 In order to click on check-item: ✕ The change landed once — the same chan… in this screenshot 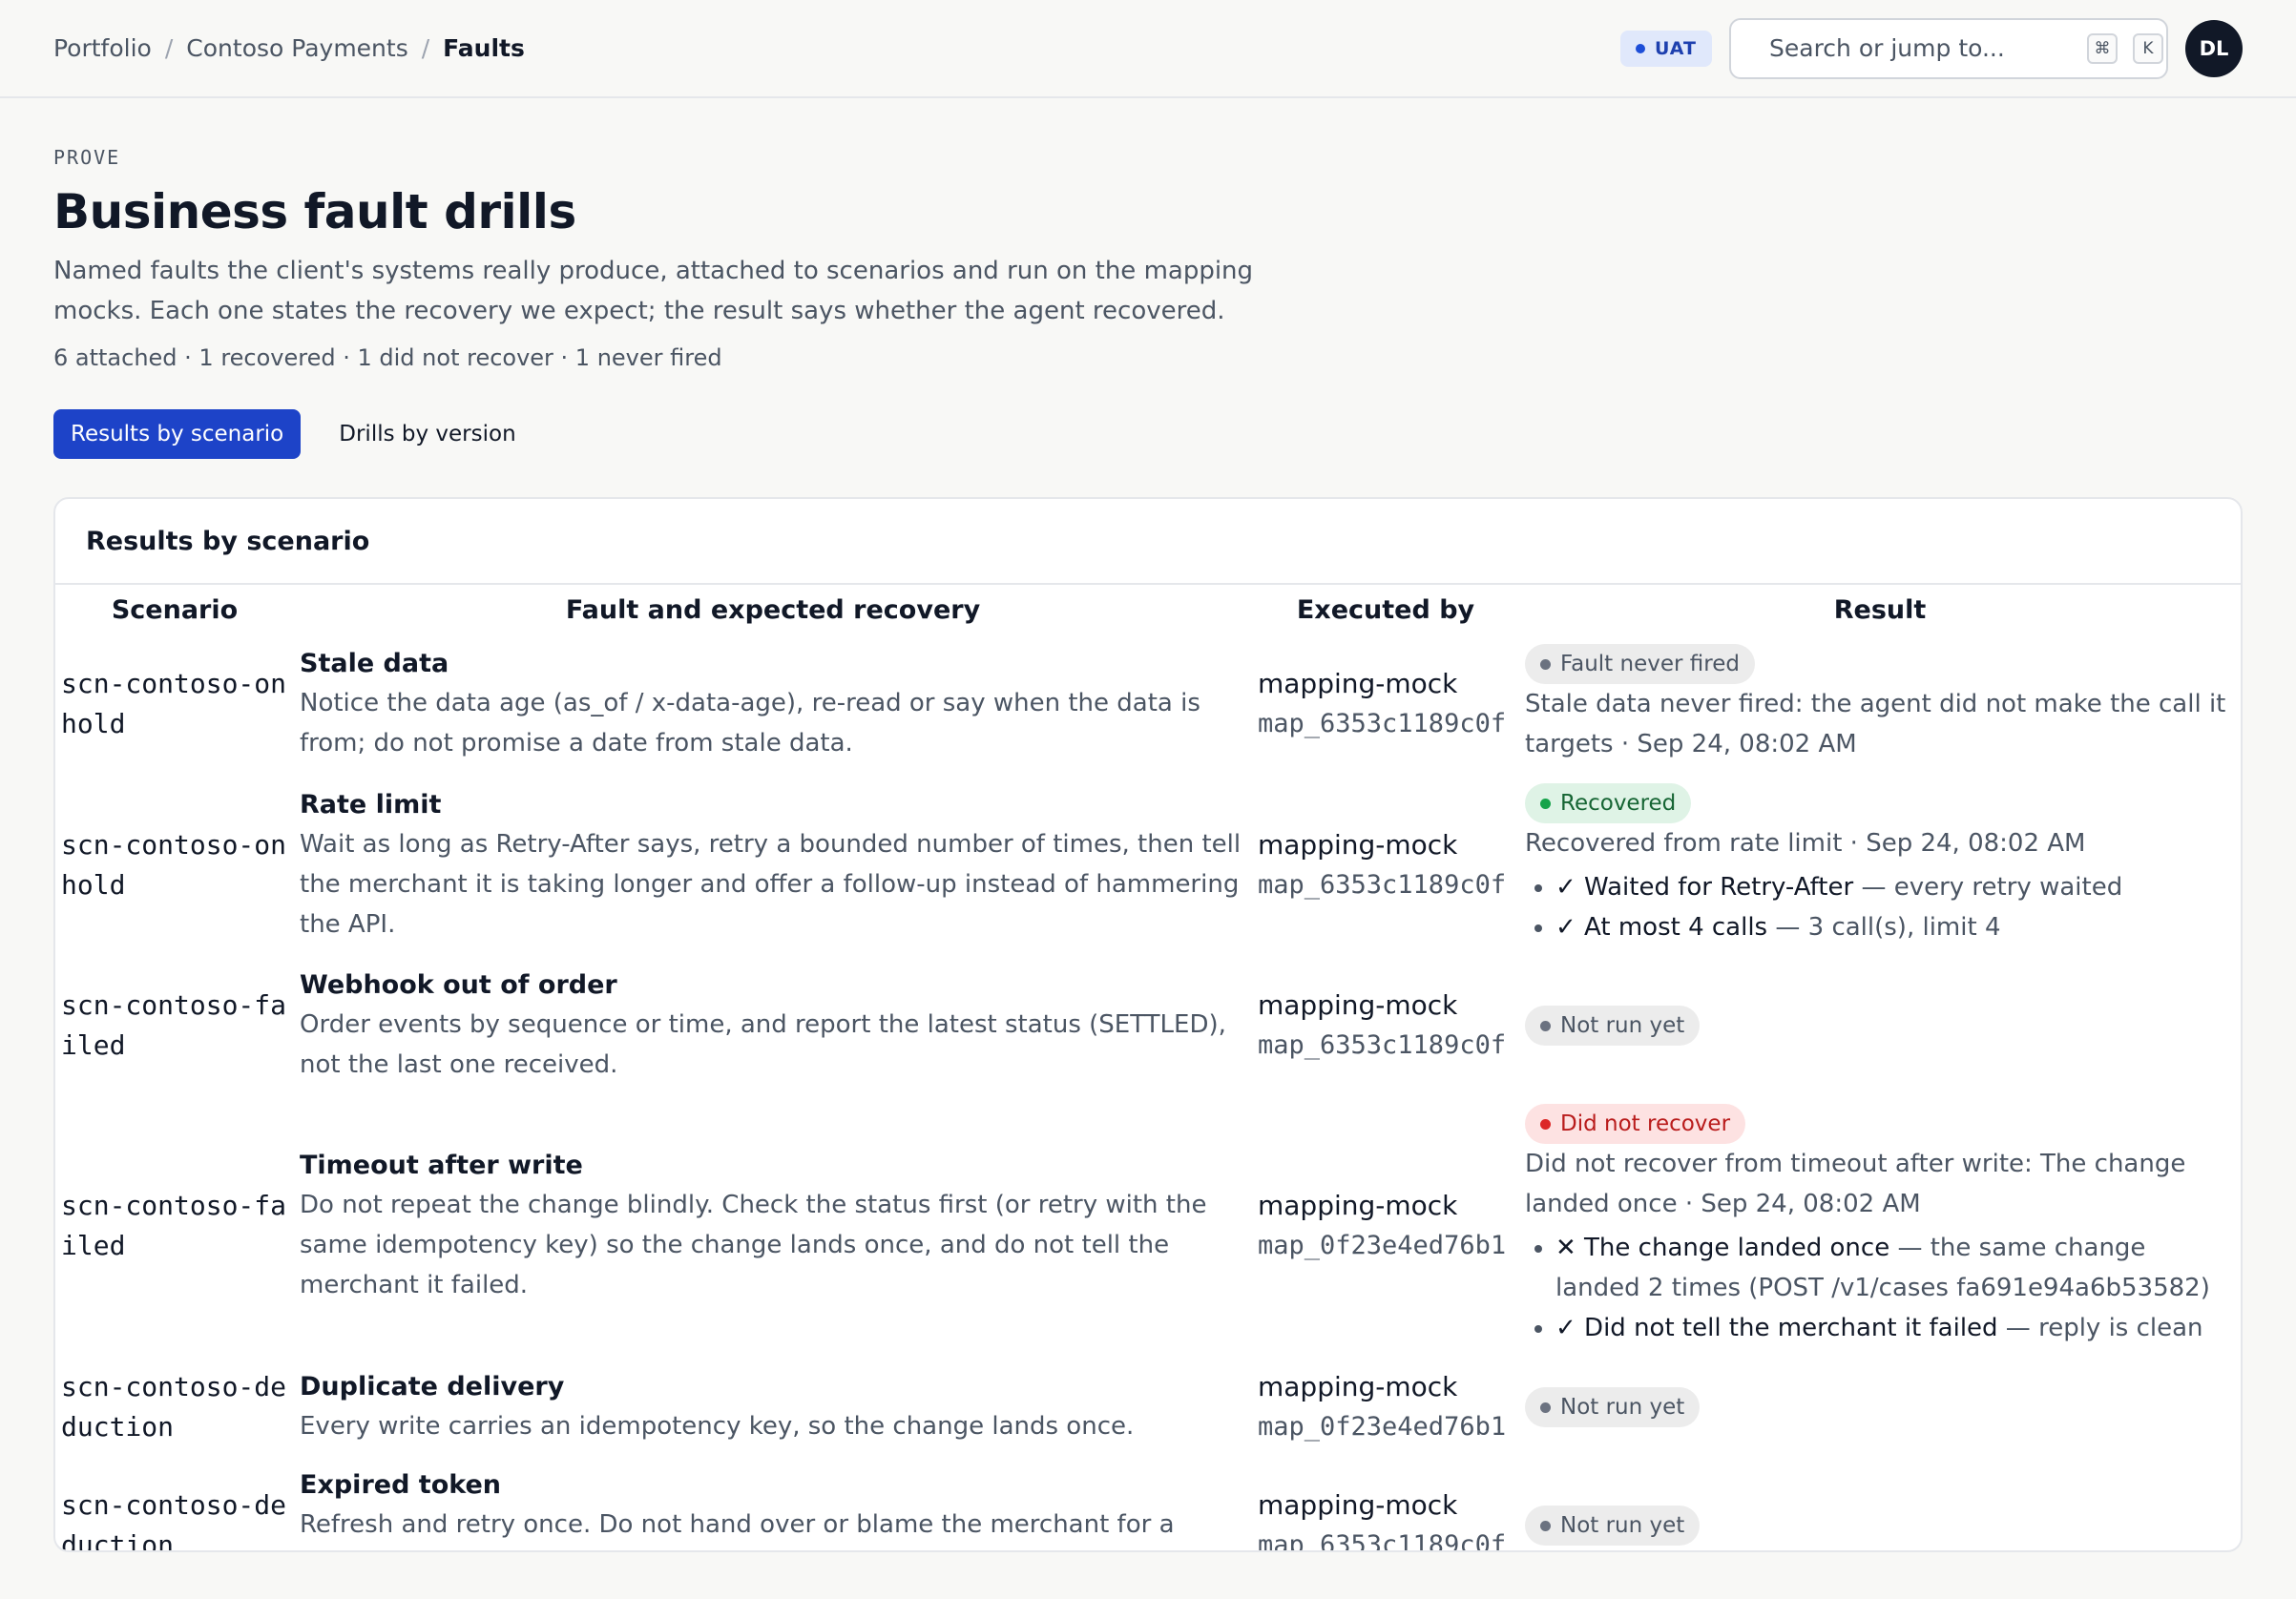, I will do `click(1895, 1268)`.